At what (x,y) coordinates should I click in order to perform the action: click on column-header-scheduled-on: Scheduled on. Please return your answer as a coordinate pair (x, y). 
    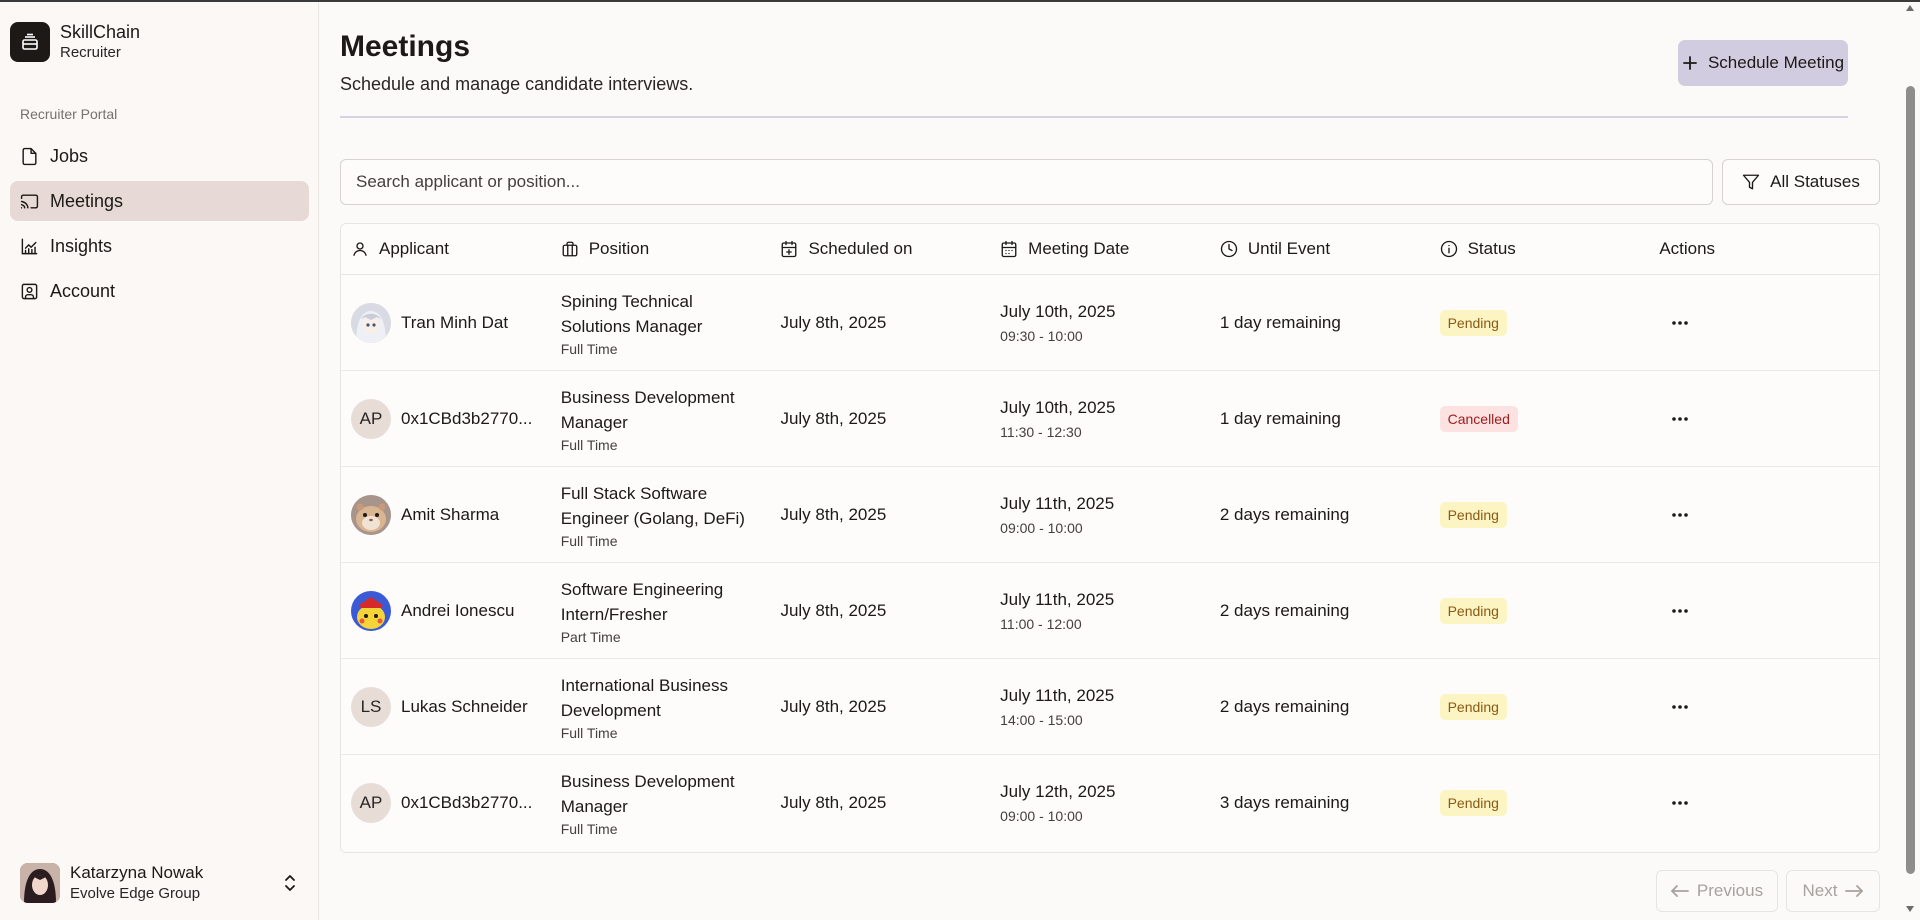
    Looking at the image, I should click on (890, 249).